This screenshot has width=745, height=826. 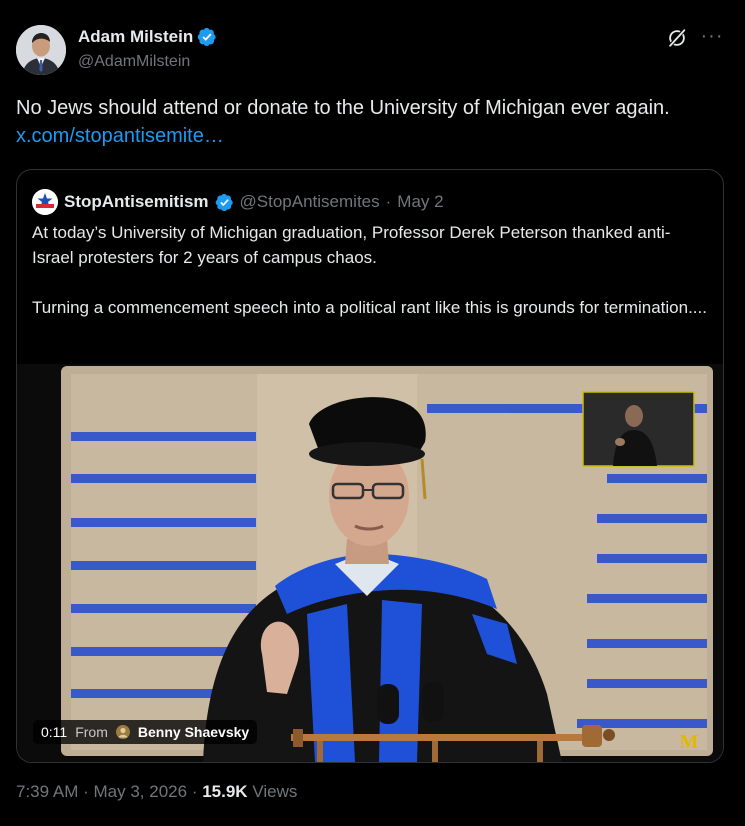 I want to click on quoted-handle: @StopAntisemites, so click(x=310, y=202).